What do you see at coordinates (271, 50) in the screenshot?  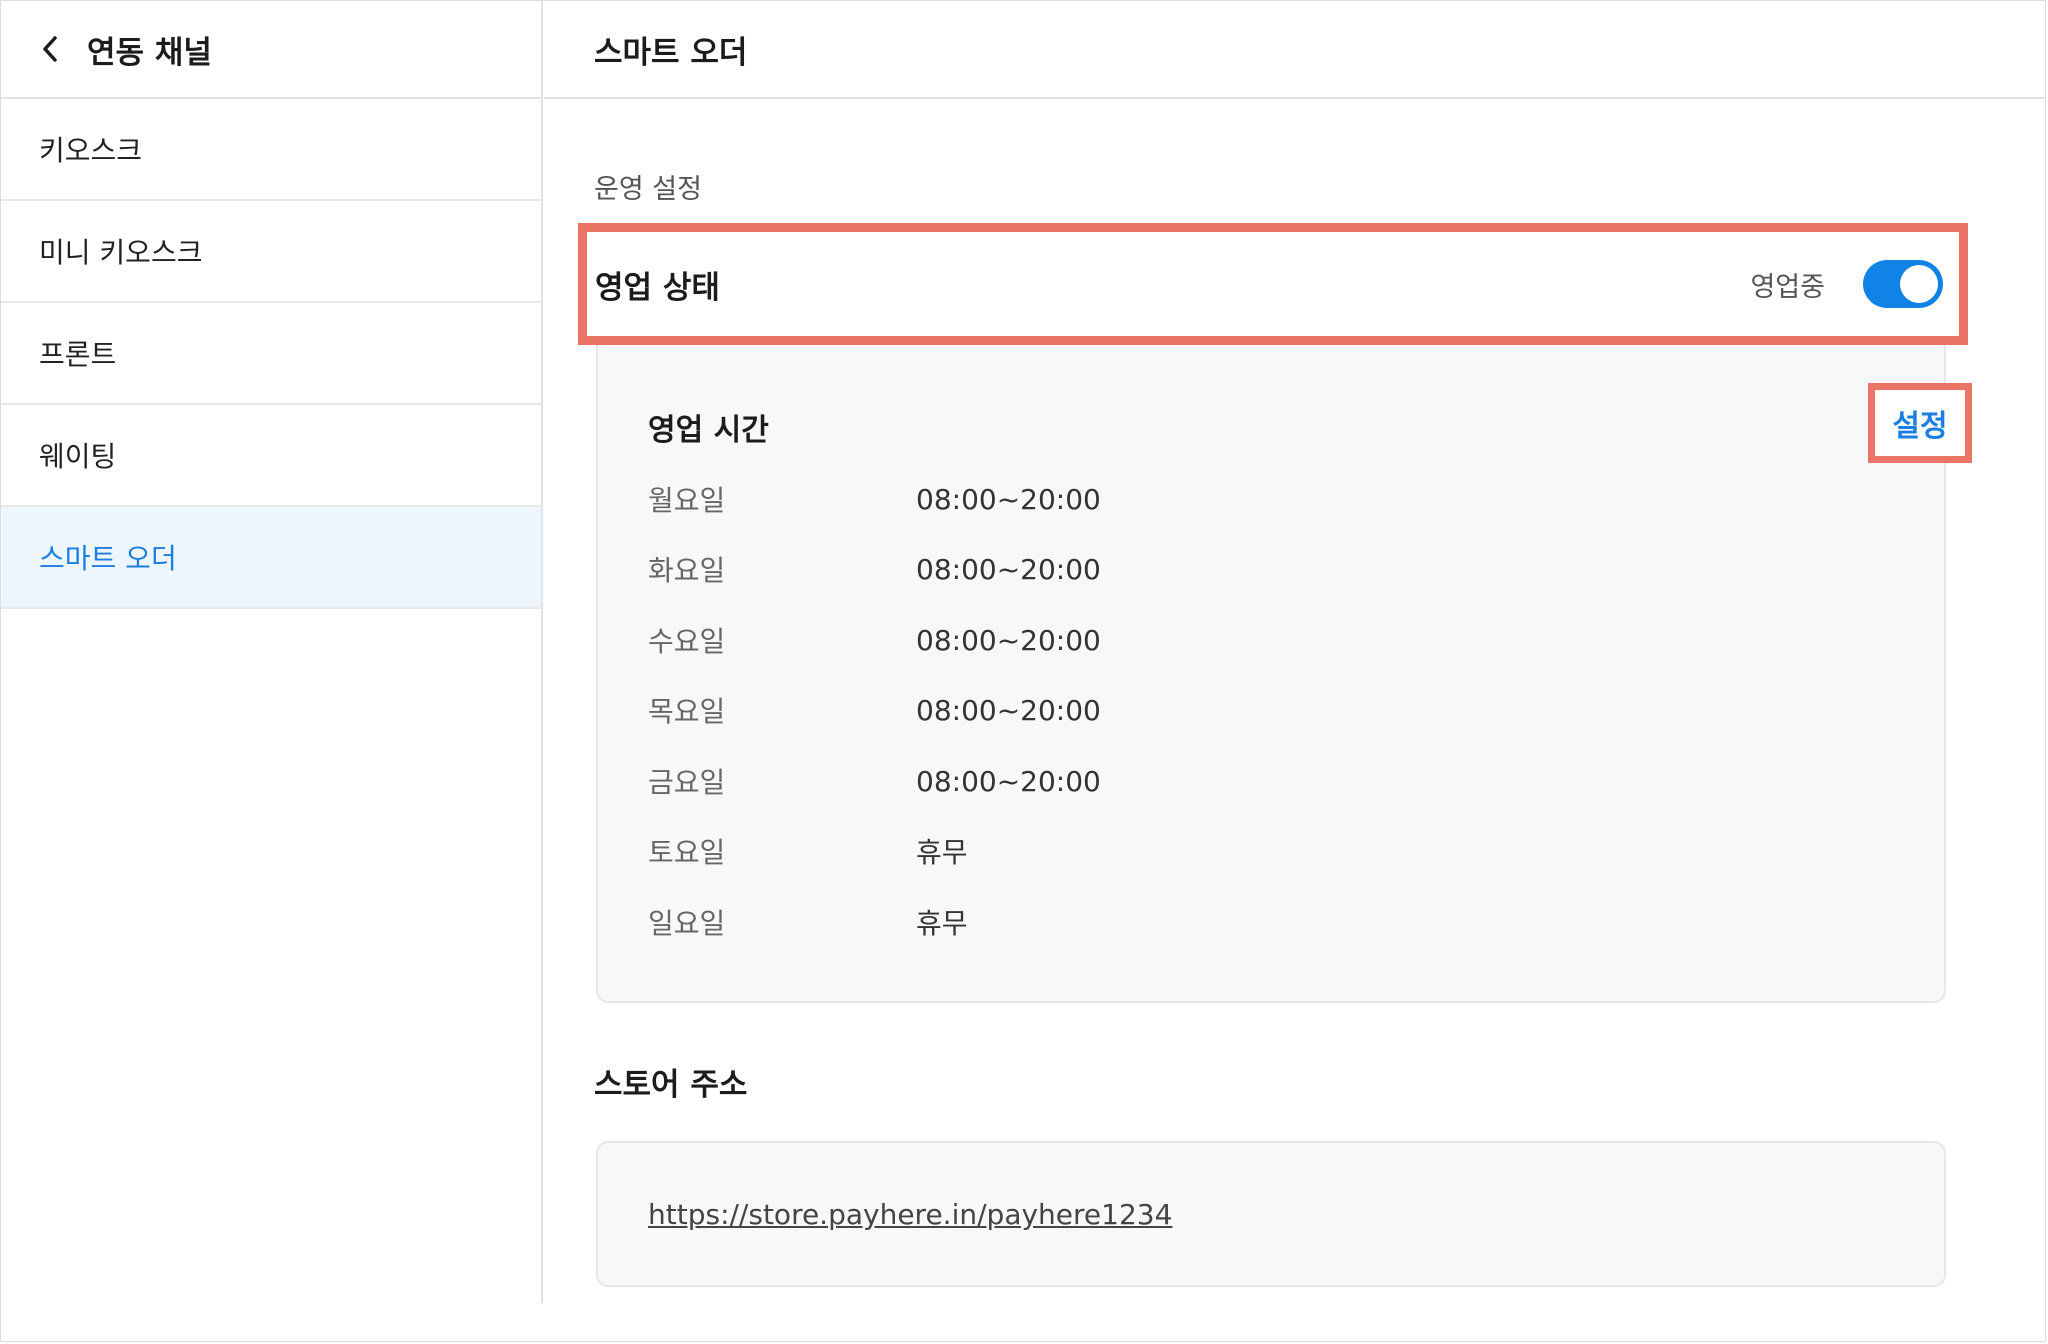 I see `sidebar-header: 연동 채널` at bounding box center [271, 50].